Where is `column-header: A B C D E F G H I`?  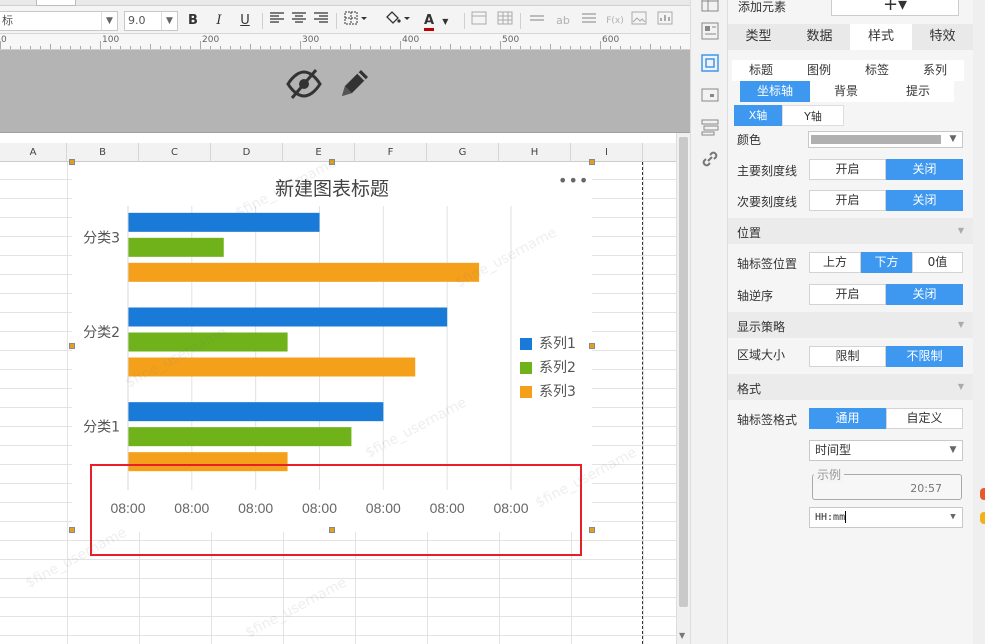
column-header: A B C D E F G H I is located at coordinates (338, 152).